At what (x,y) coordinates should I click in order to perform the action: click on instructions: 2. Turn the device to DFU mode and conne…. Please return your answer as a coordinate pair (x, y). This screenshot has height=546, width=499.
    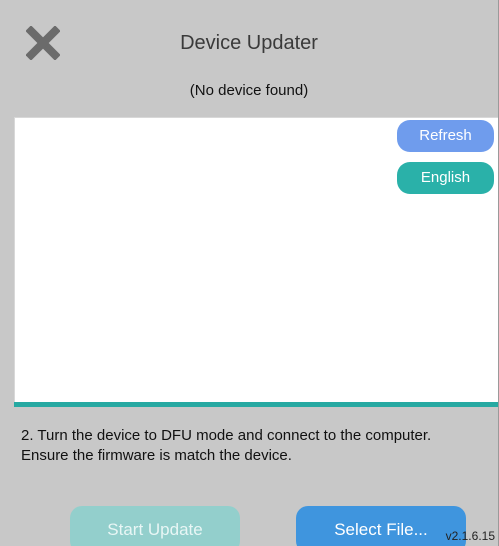
    Looking at the image, I should click on (256, 446).